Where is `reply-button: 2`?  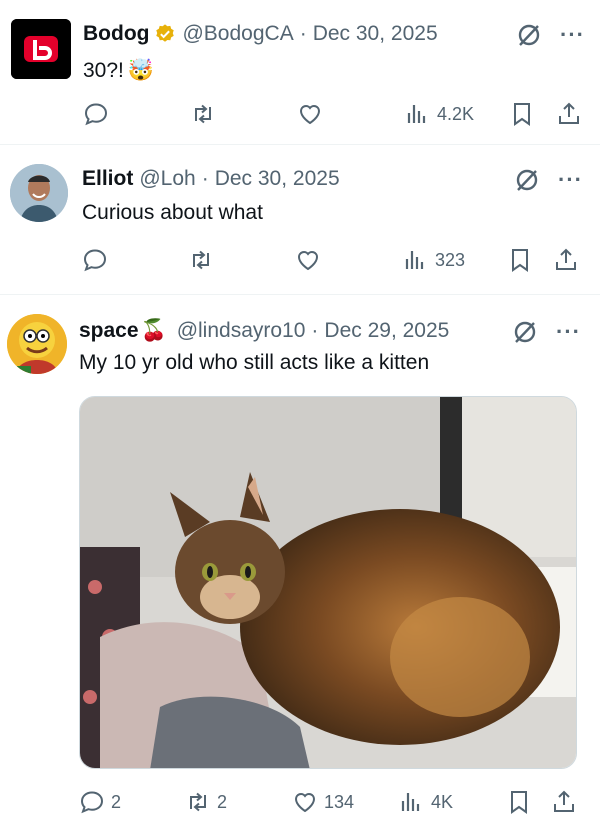 reply-button: 2 is located at coordinates (100, 802).